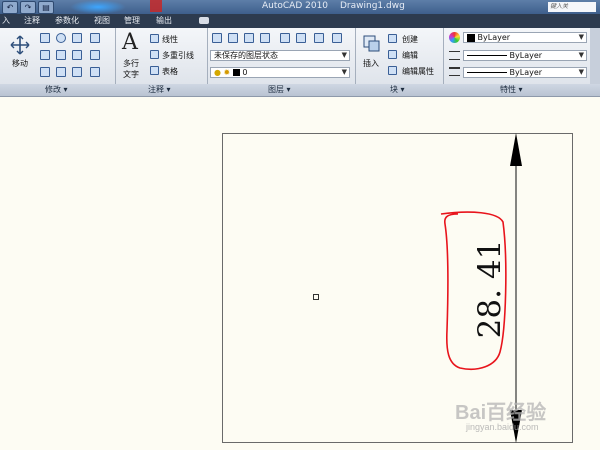  What do you see at coordinates (501, 413) in the screenshot?
I see `watermark-logo: Bai百经验` at bounding box center [501, 413].